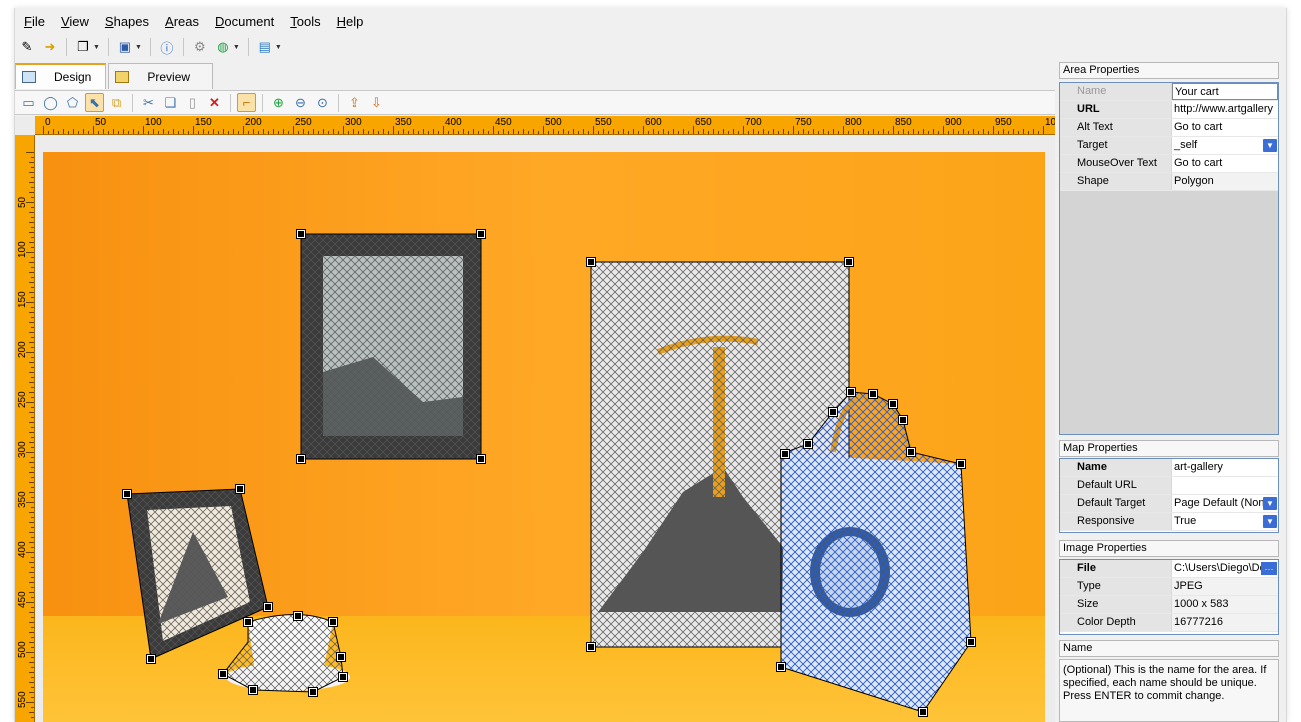  I want to click on browse-icon: ···, so click(1269, 568).